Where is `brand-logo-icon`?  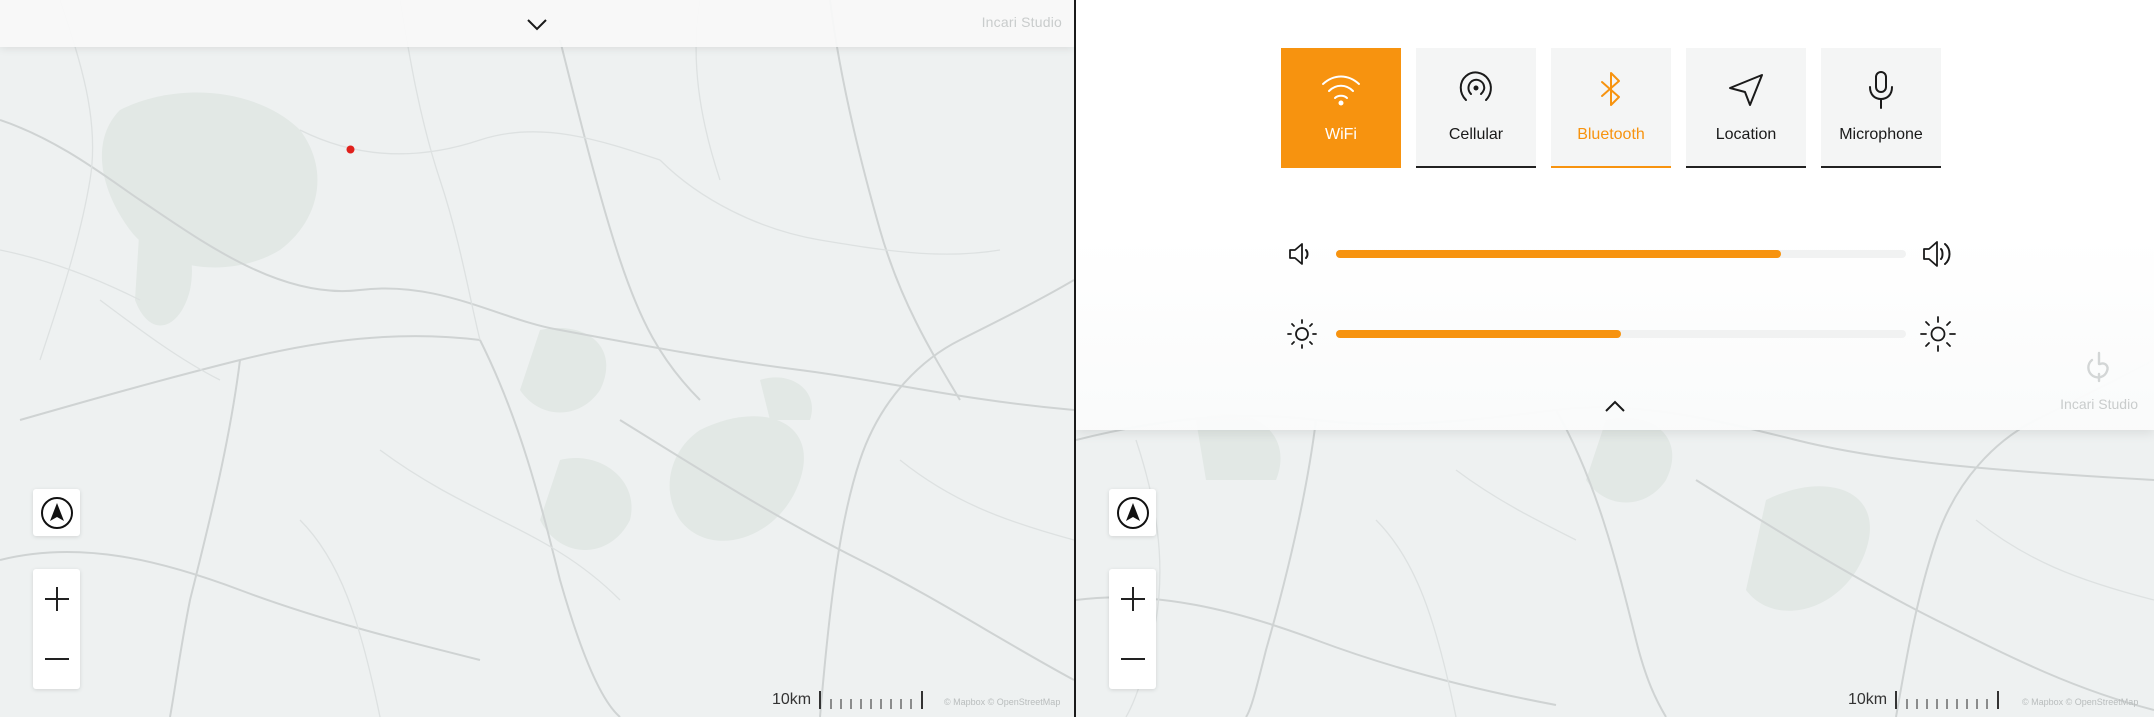 brand-logo-icon is located at coordinates (2098, 367).